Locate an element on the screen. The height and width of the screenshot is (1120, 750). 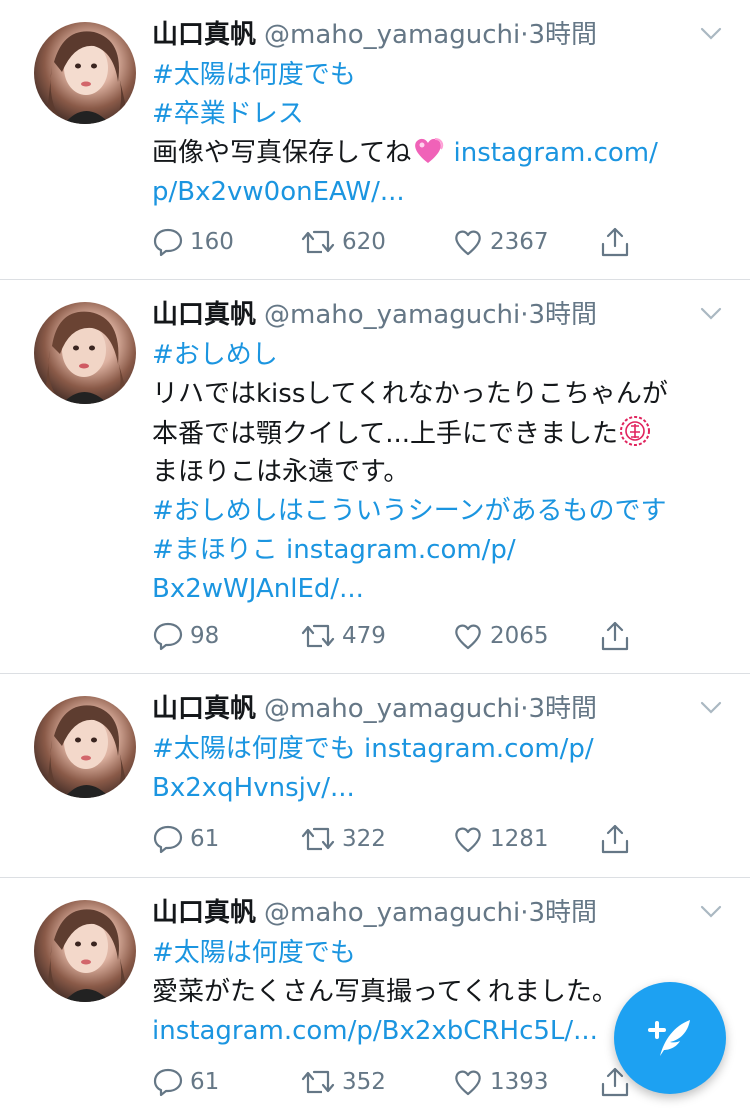
tweet-text-line: 画像や写真保存してね is located at coordinates (282, 153).